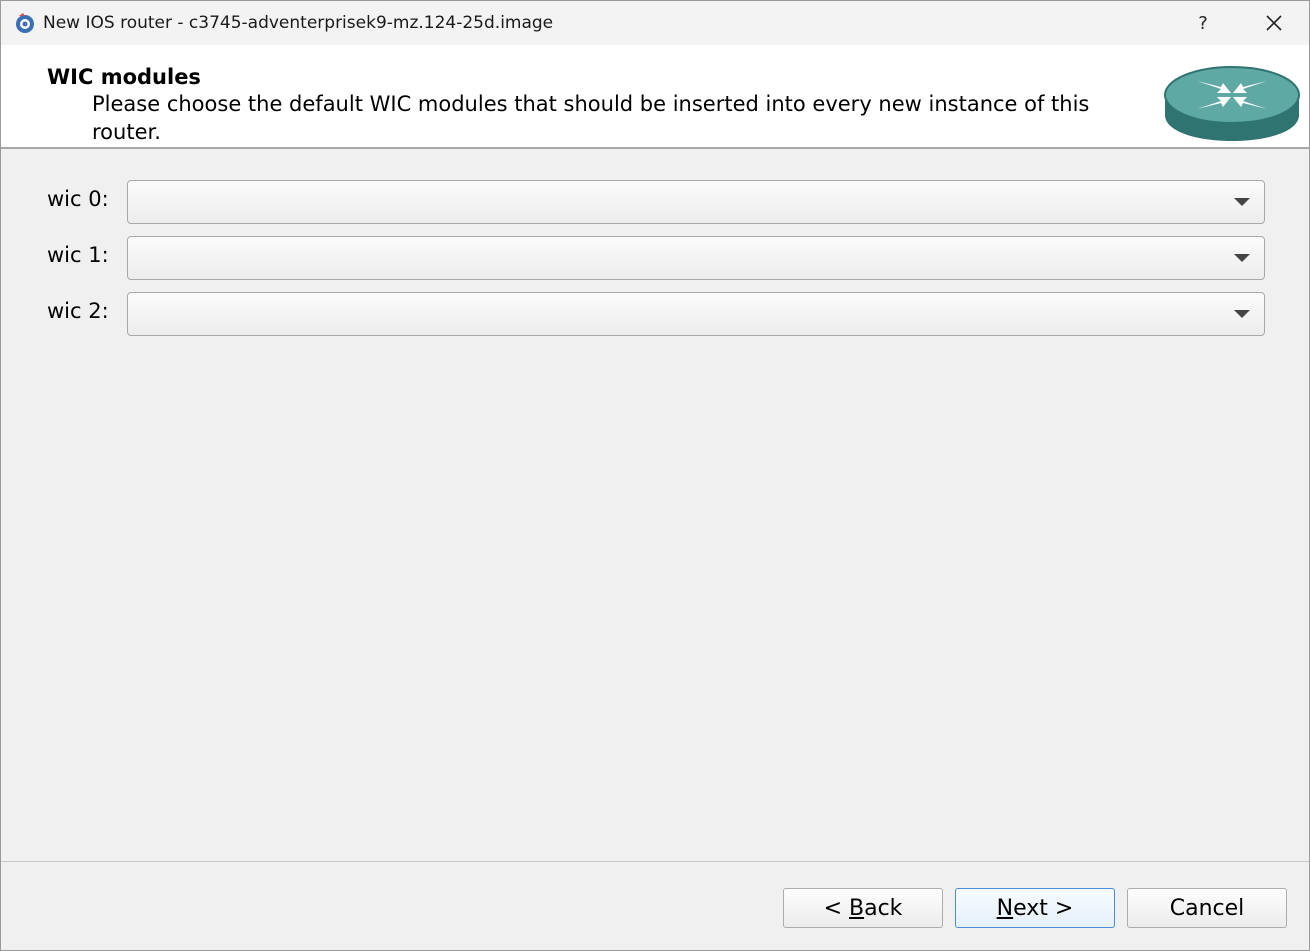 This screenshot has height=951, width=1310. I want to click on back-label: ack, so click(883, 908).